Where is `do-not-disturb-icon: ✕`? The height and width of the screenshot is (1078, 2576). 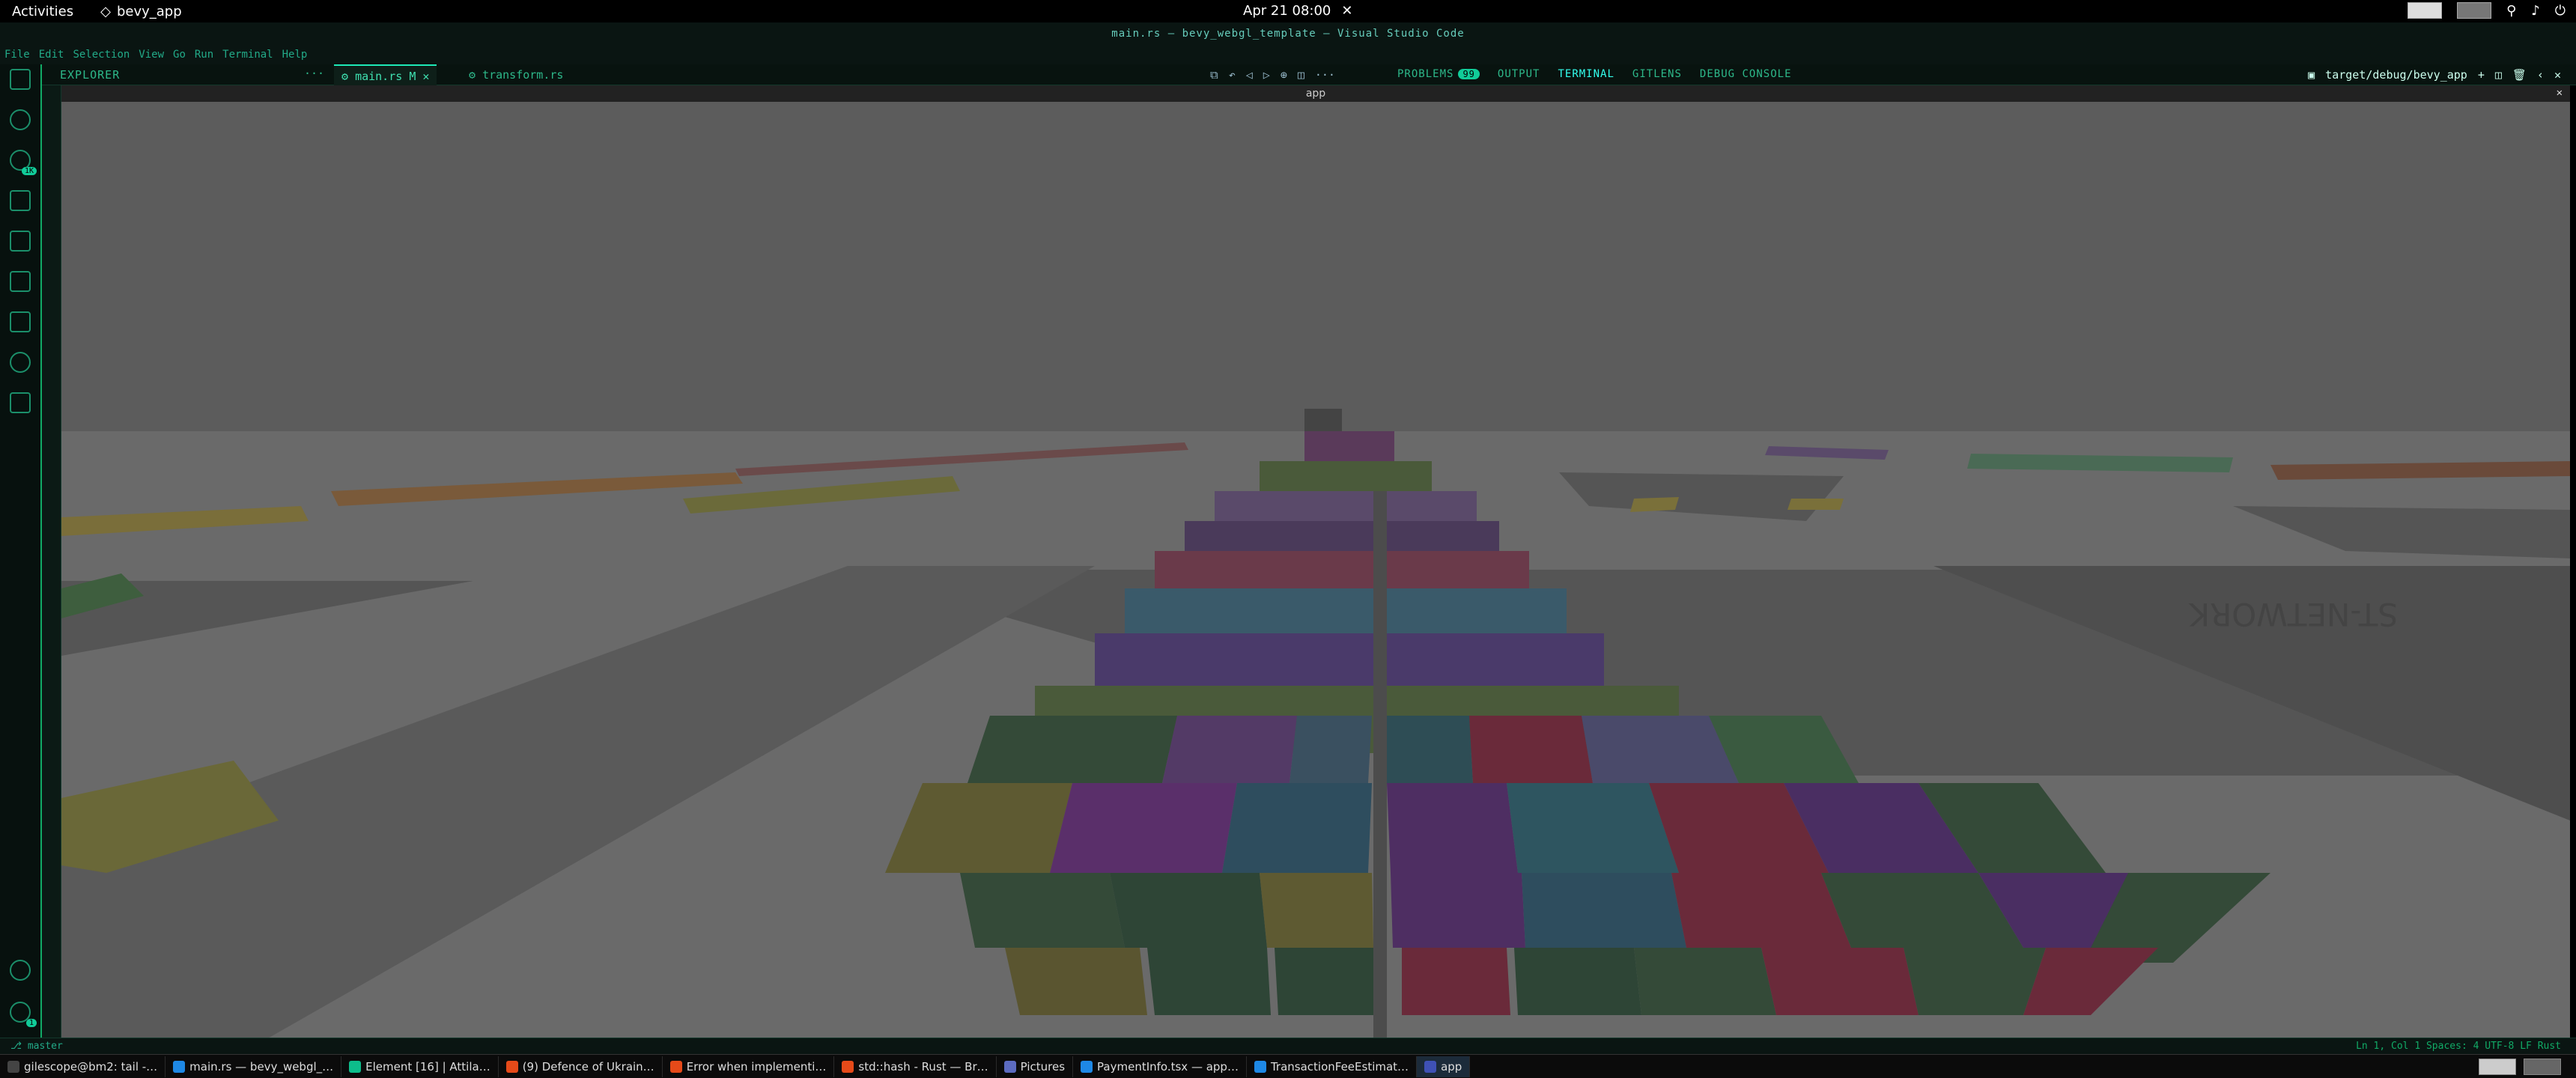 do-not-disturb-icon: ✕ is located at coordinates (1347, 11).